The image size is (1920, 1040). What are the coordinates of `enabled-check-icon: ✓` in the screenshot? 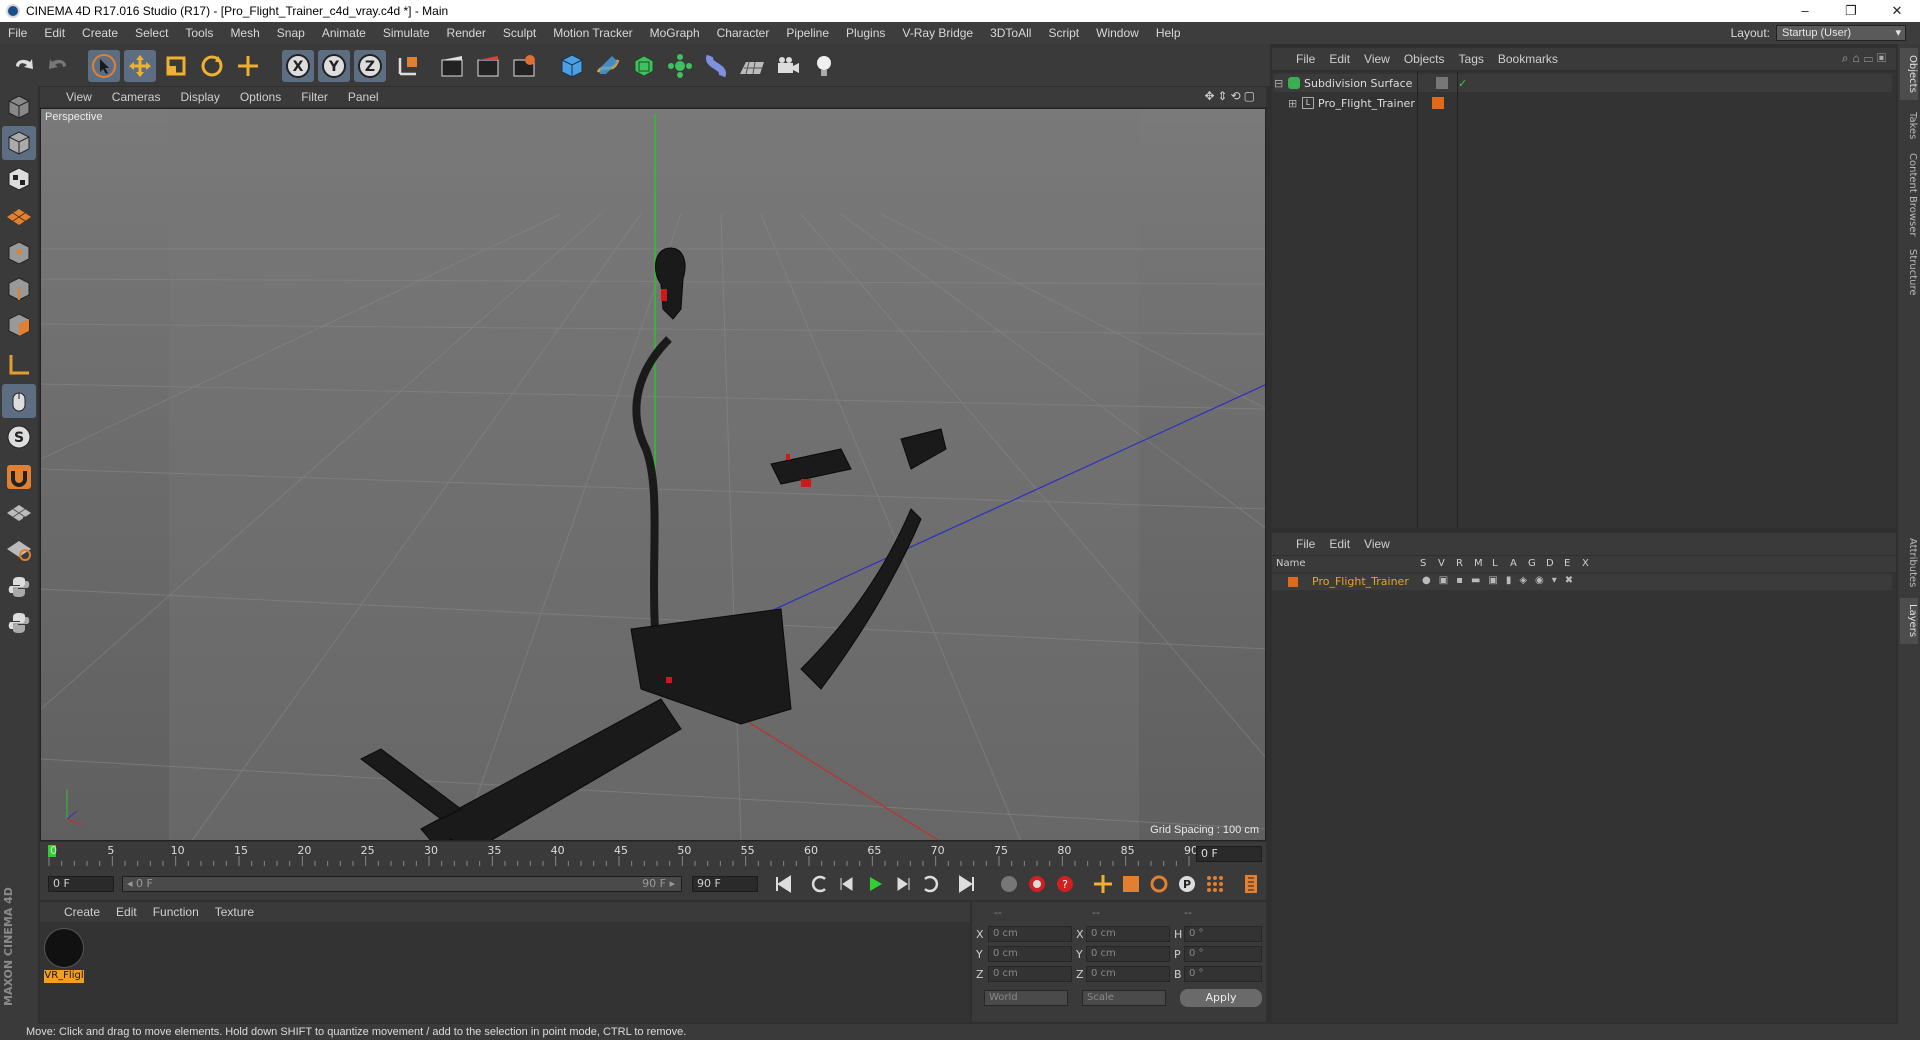 It's located at (1462, 83).